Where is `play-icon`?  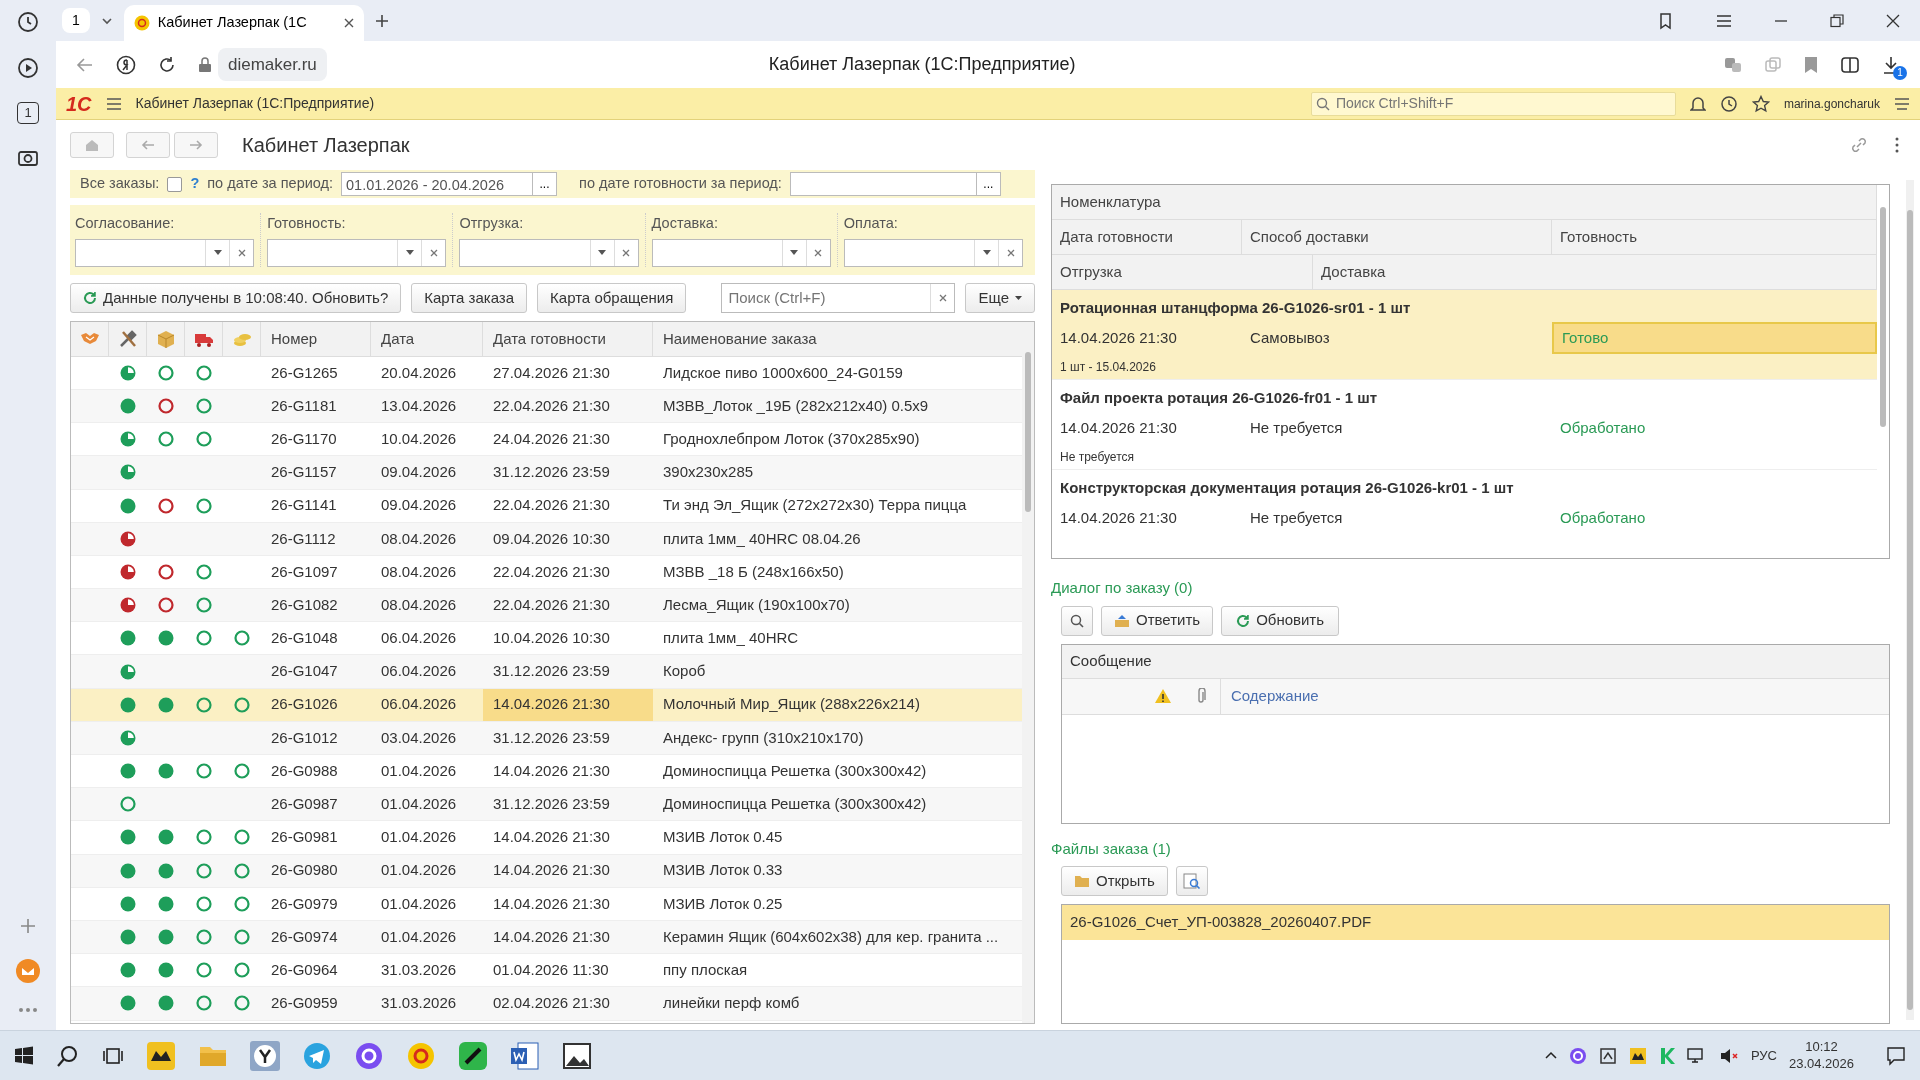 play-icon is located at coordinates (28, 68).